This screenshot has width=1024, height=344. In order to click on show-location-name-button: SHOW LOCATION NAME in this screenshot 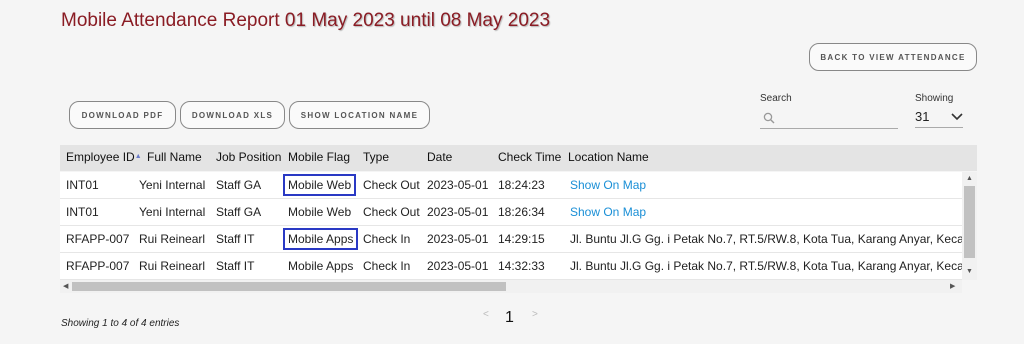, I will do `click(359, 115)`.